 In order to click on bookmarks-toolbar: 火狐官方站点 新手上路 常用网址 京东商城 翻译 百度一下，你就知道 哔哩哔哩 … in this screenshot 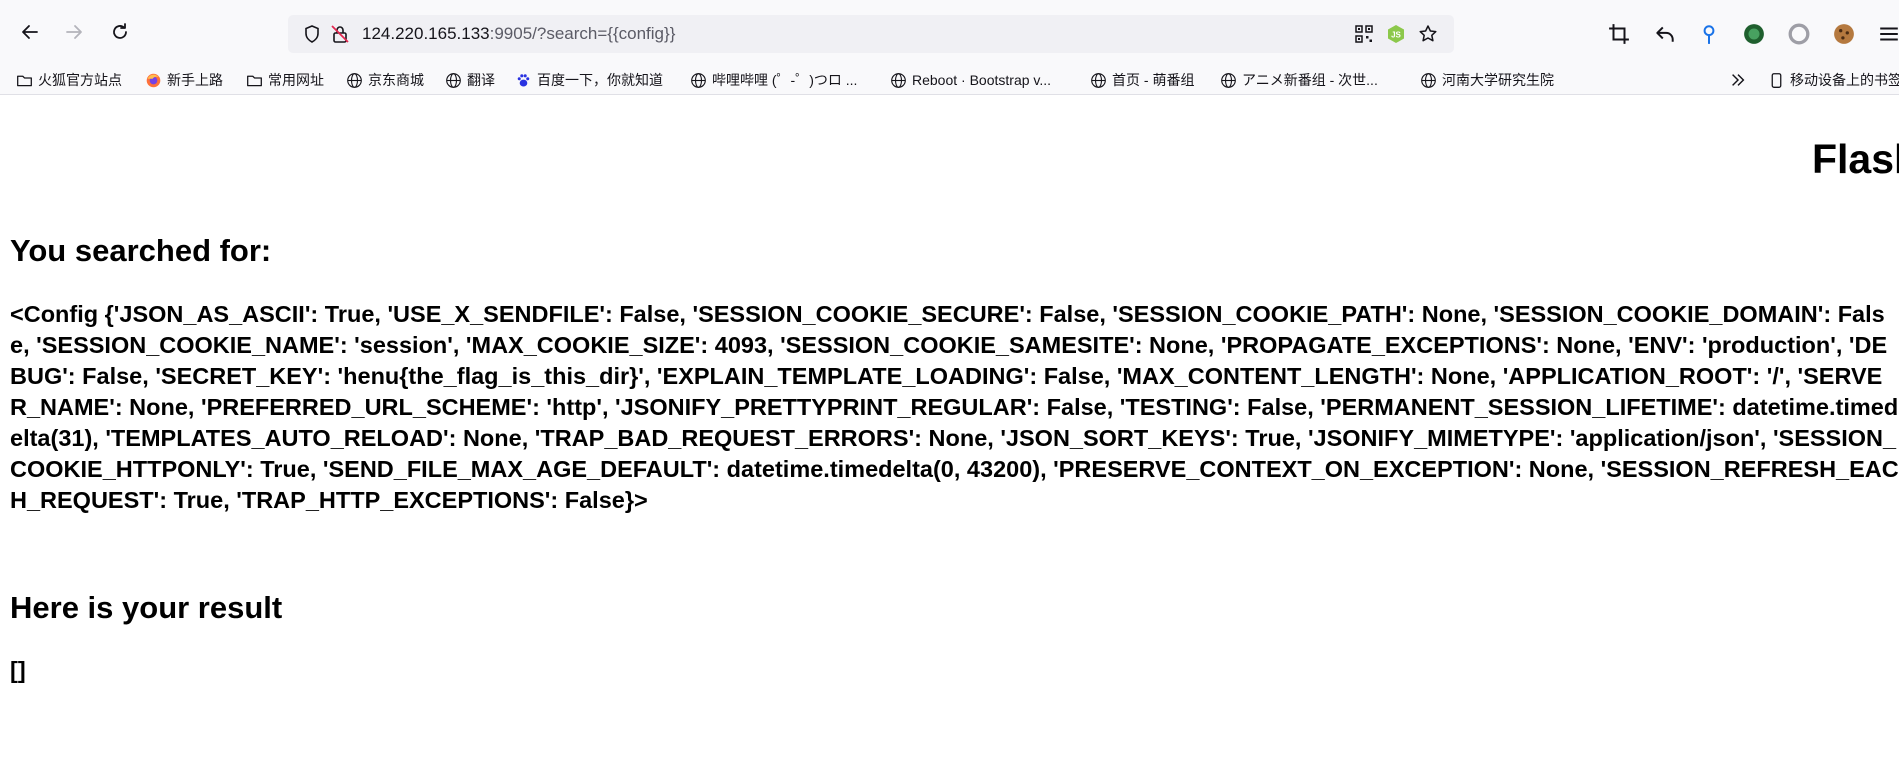, I will do `click(949, 80)`.